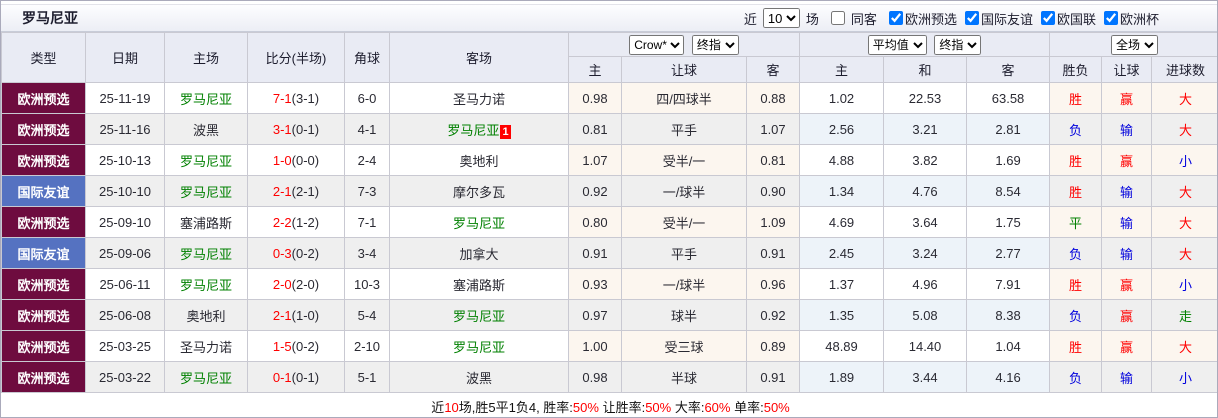 Image resolution: width=1218 pixels, height=418 pixels. I want to click on competition-checkbox-euro-cup, so click(1110, 18).